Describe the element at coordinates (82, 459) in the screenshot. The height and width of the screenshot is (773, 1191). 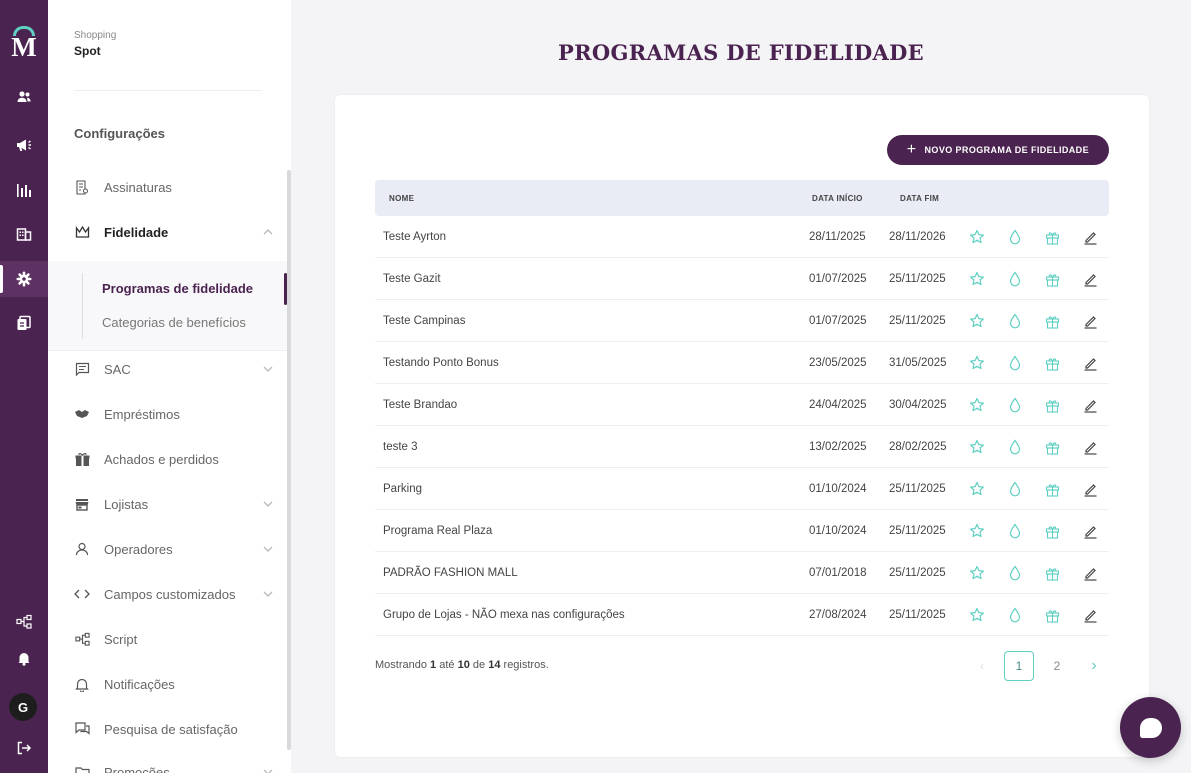
I see `gift-box-icon` at that location.